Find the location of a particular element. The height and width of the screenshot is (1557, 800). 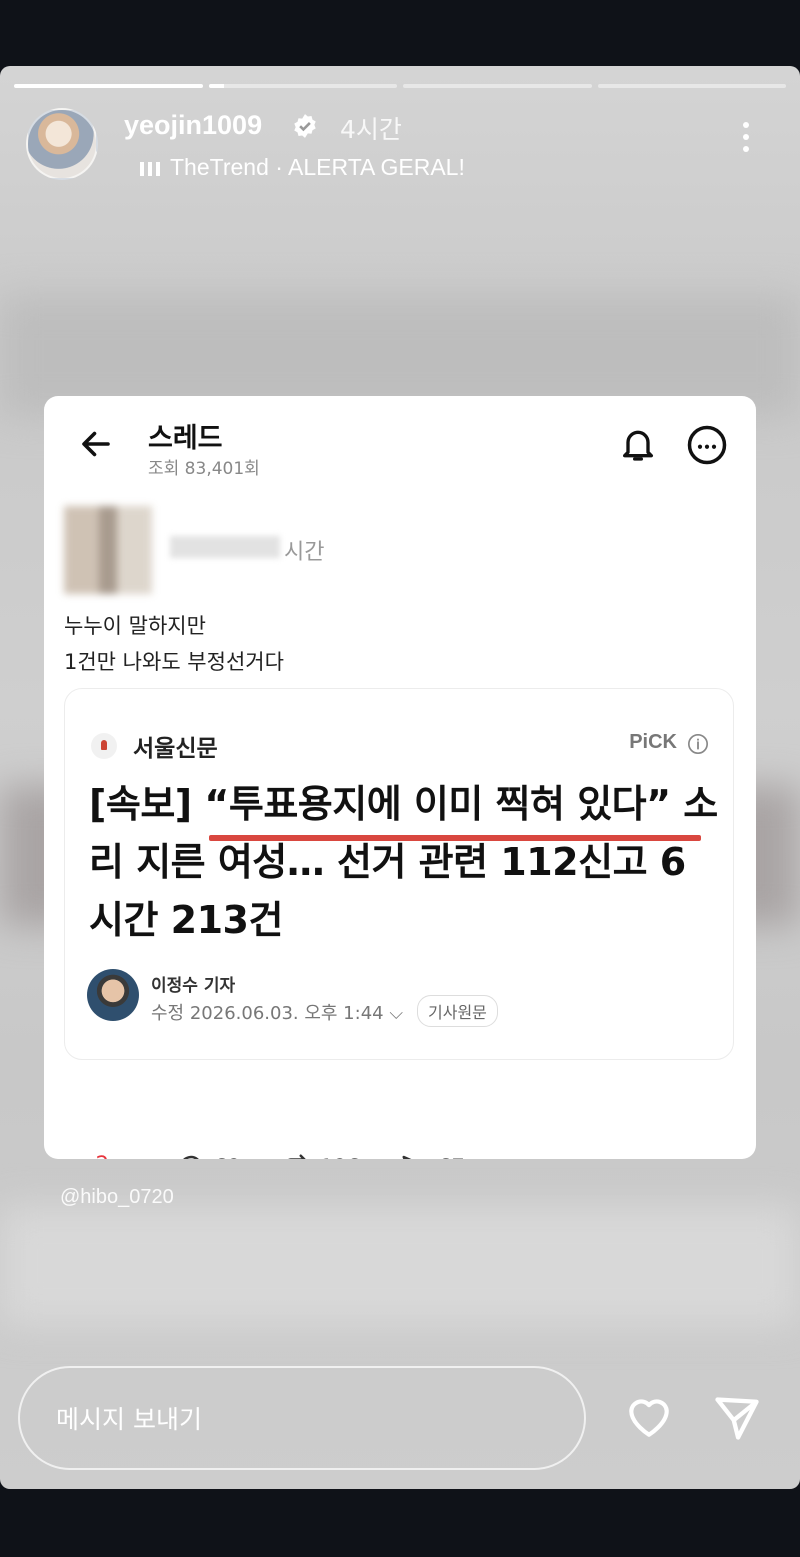

share-action: 67 is located at coordinates (432, 1155).